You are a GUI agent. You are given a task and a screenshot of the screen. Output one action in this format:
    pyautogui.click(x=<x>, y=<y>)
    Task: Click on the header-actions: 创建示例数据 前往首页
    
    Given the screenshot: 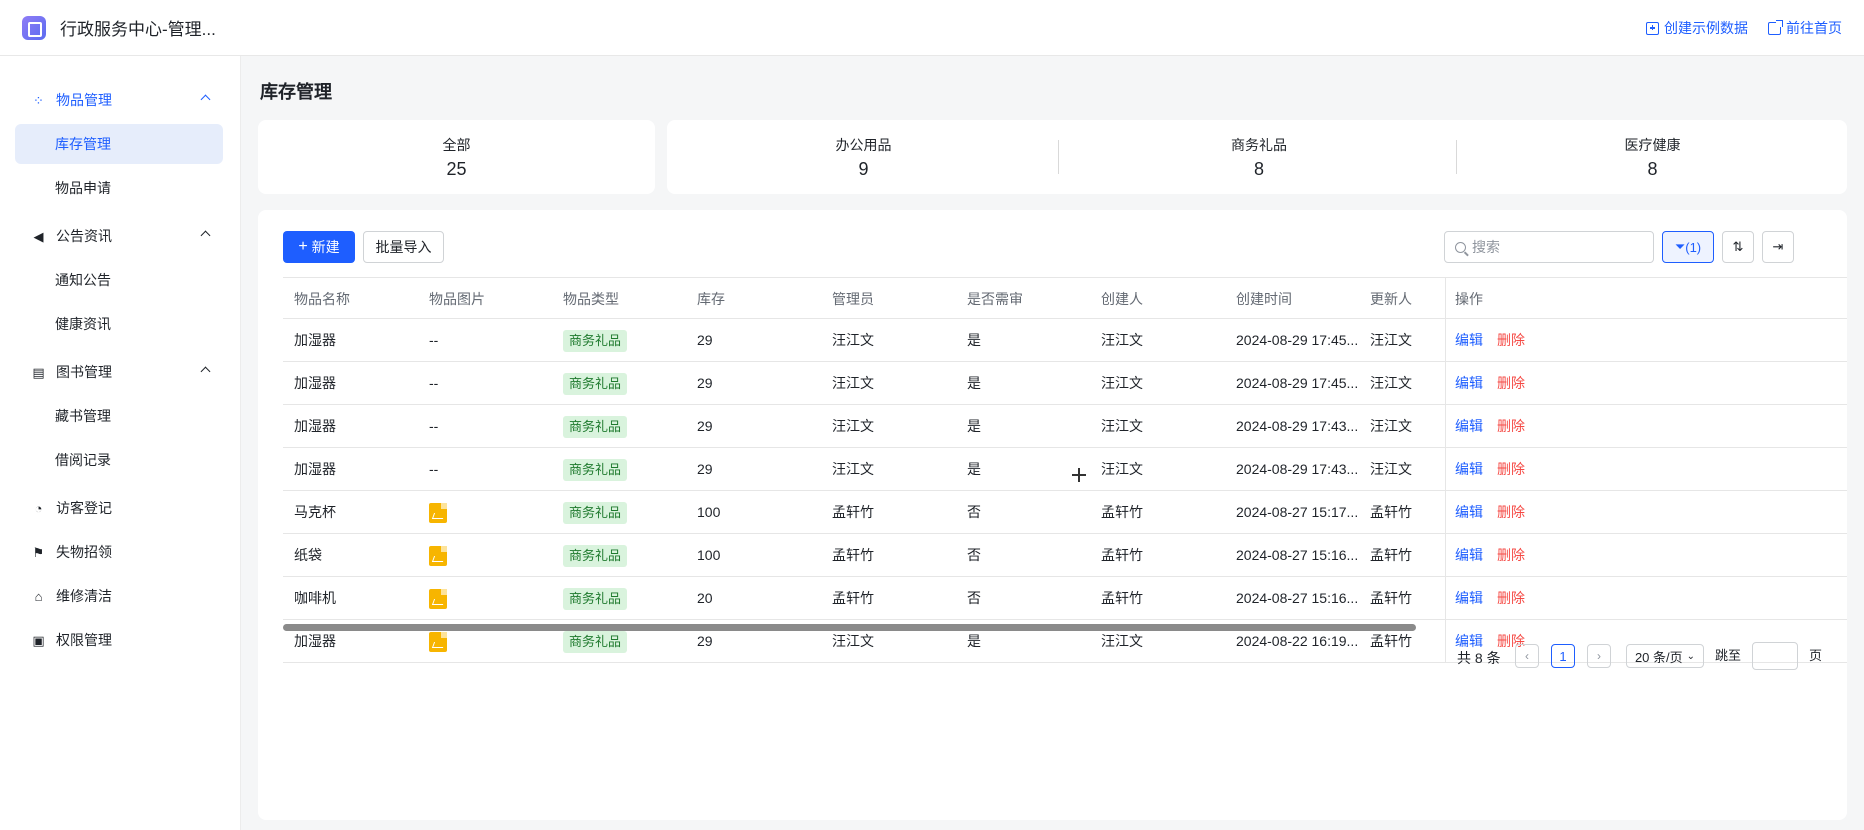 What is the action you would take?
    pyautogui.click(x=1744, y=28)
    